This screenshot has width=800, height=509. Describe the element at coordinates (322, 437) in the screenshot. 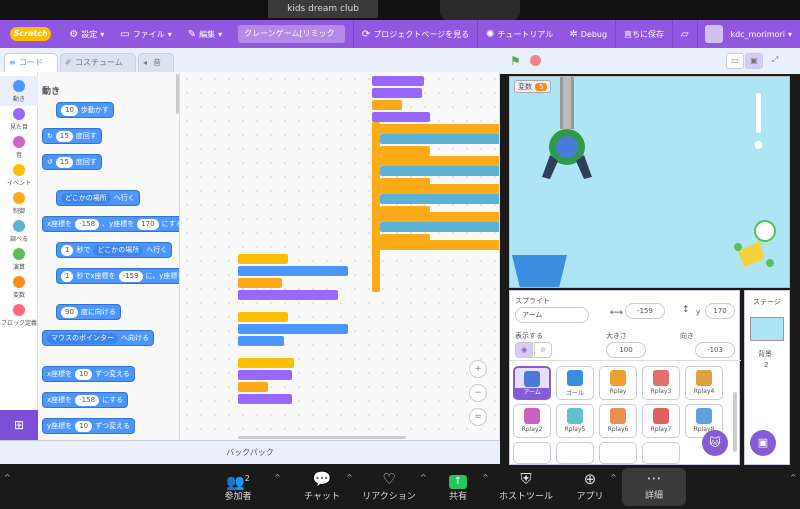

I see `workspace-horizontal-scrollbar` at that location.